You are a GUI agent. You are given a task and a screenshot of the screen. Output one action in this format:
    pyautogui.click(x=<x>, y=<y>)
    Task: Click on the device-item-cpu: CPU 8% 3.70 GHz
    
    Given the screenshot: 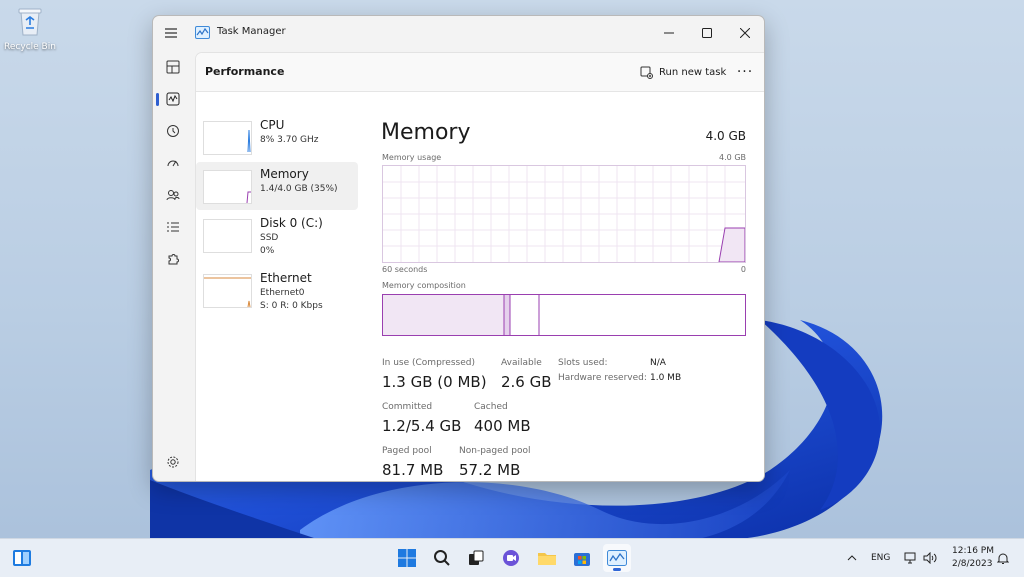 What is the action you would take?
    pyautogui.click(x=277, y=137)
    